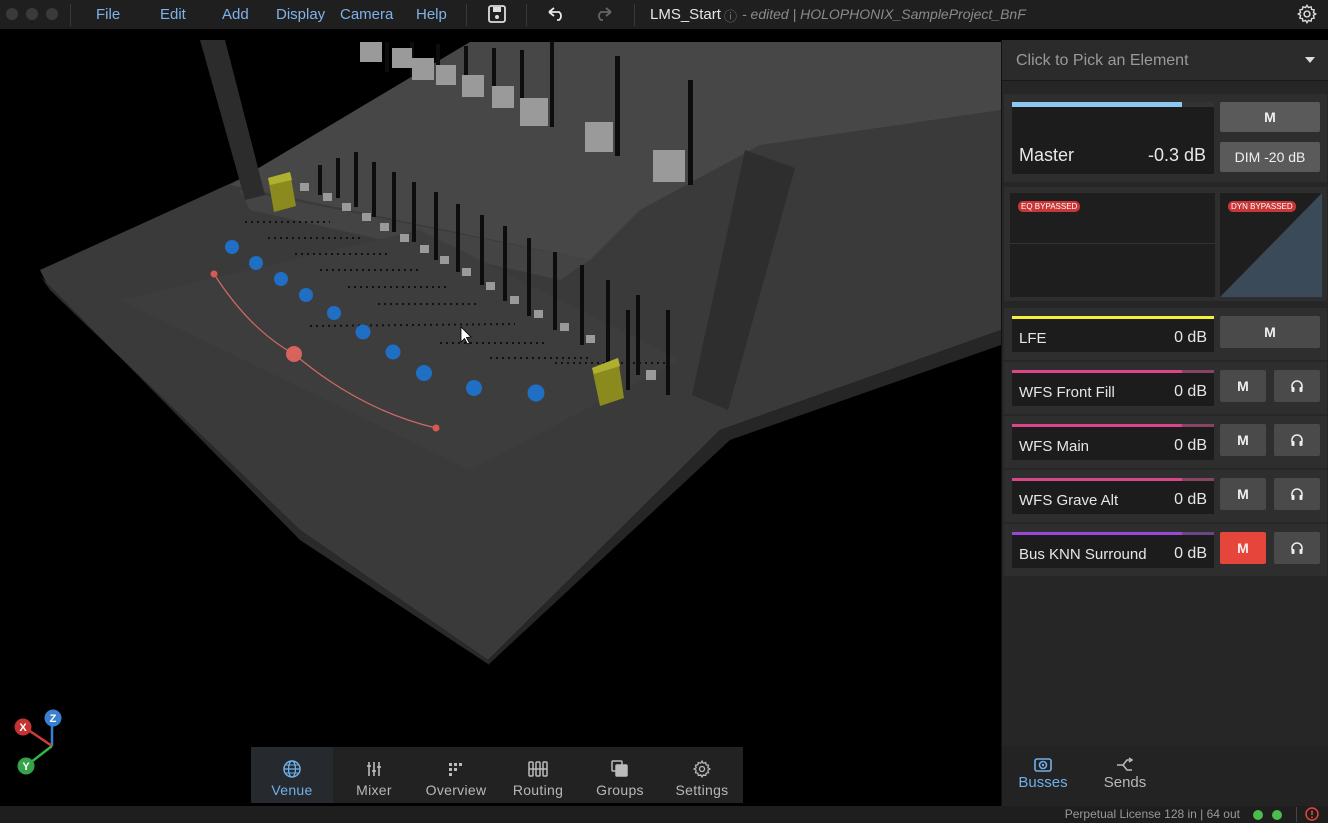 The height and width of the screenshot is (823, 1328). What do you see at coordinates (1270, 157) in the screenshot?
I see `dim-button: DIM -20 dB` at bounding box center [1270, 157].